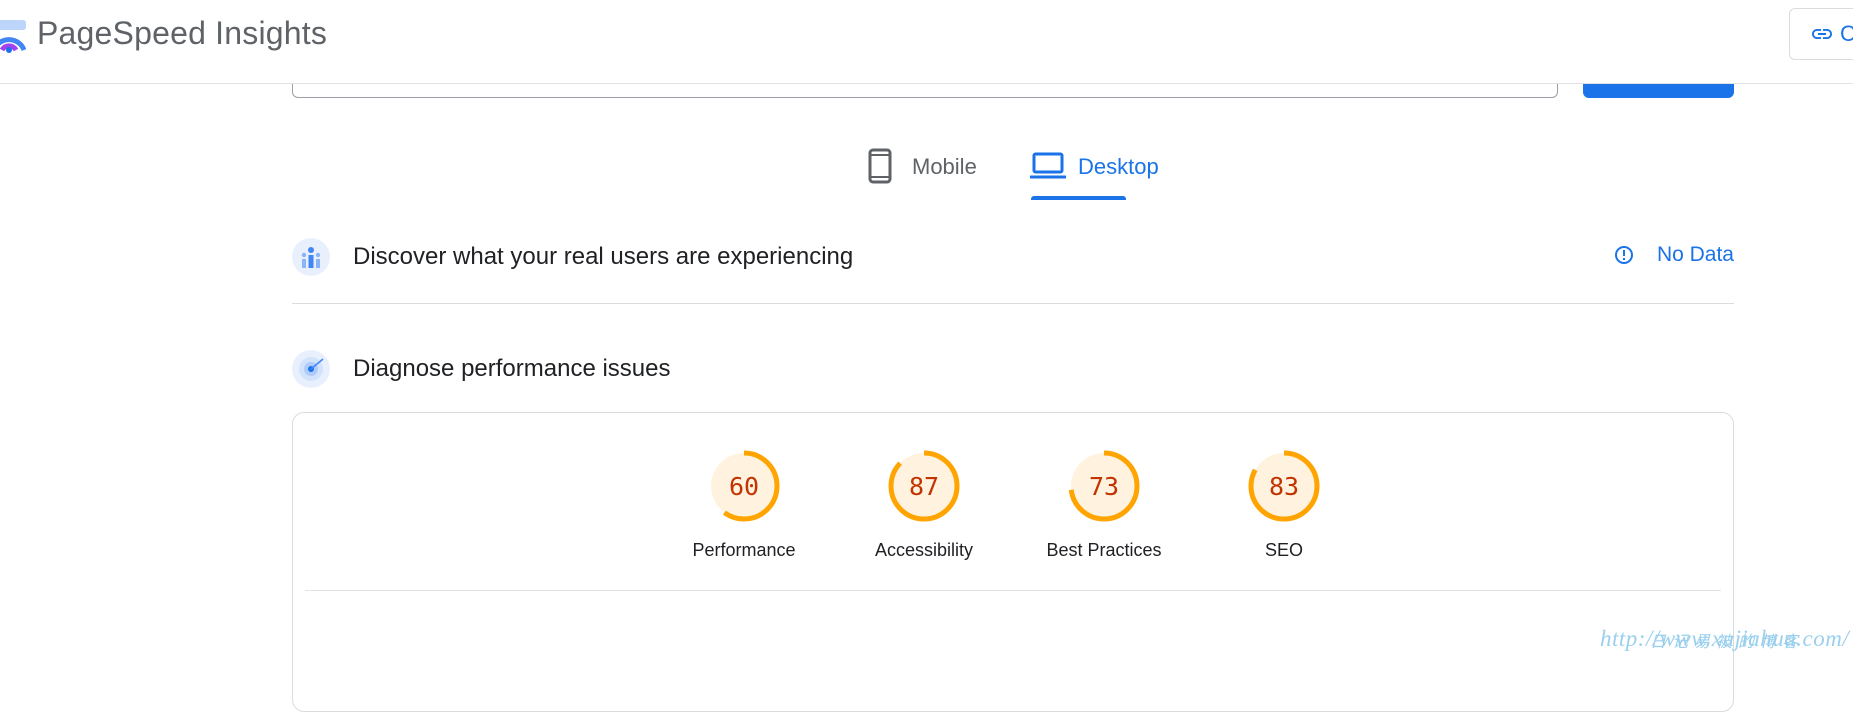 The image size is (1853, 712). Describe the element at coordinates (1013, 590) in the screenshot. I see `card-divider` at that location.